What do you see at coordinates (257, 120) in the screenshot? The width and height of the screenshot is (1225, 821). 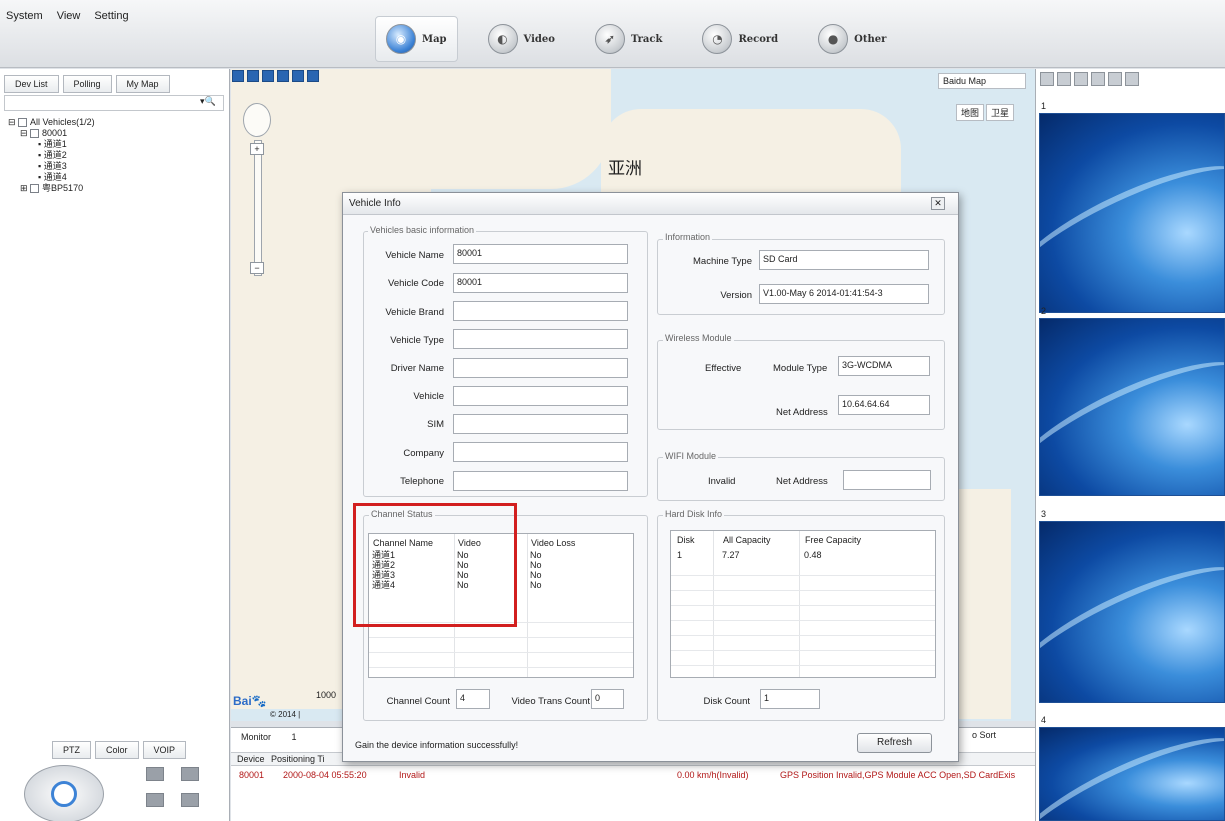 I see `map-pan-control` at bounding box center [257, 120].